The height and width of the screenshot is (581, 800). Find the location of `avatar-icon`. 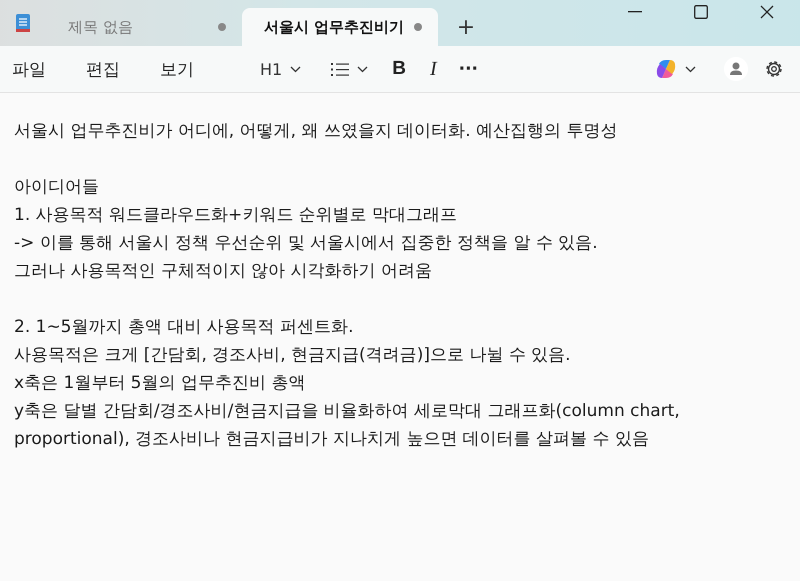

avatar-icon is located at coordinates (736, 69).